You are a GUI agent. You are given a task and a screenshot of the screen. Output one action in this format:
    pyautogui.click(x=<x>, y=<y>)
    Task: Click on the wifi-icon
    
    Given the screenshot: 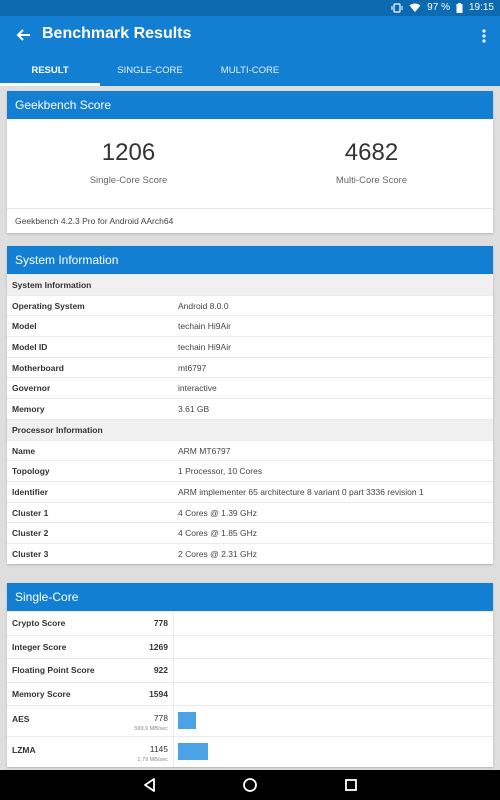 What is the action you would take?
    pyautogui.click(x=415, y=8)
    